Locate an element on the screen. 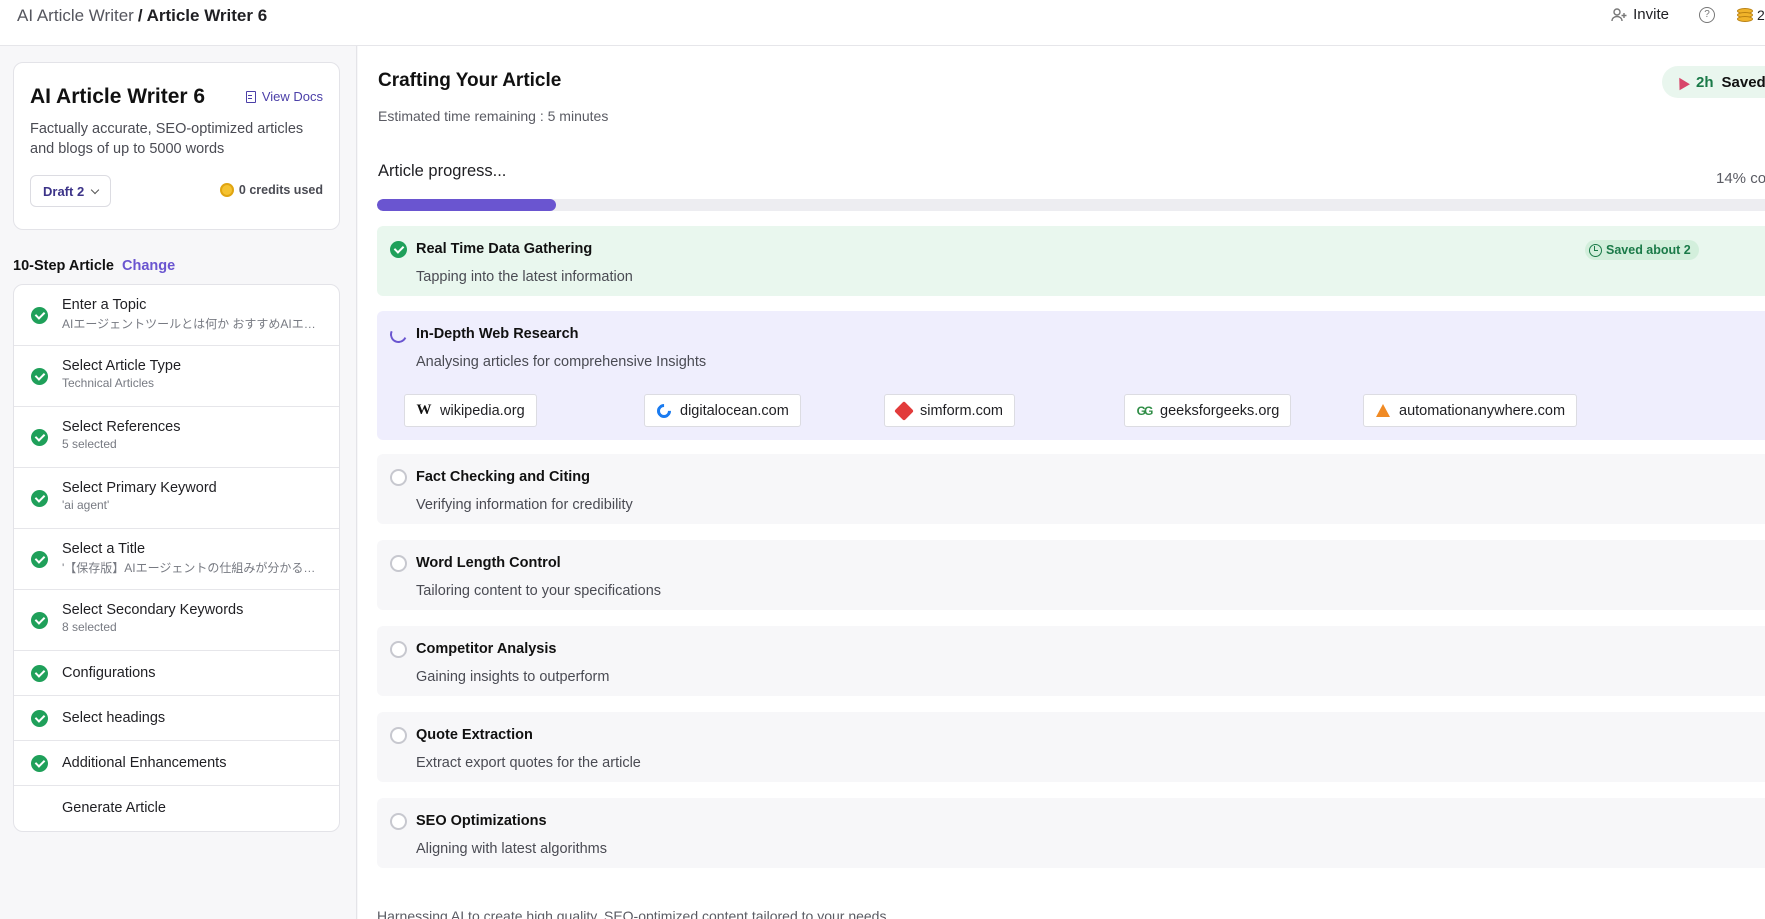 Image resolution: width=1765 pixels, height=919 pixels. saved-tag: Saved about 2 is located at coordinates (1642, 250).